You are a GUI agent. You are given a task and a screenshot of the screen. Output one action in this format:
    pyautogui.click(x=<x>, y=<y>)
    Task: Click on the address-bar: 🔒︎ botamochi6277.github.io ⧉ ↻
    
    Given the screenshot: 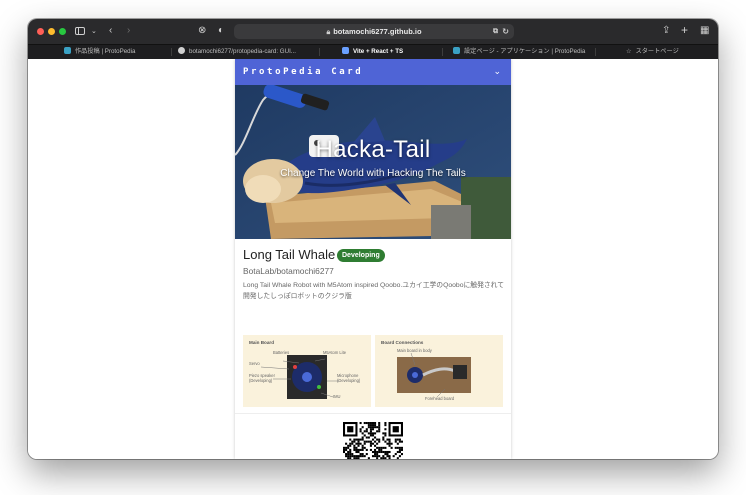 What is the action you would take?
    pyautogui.click(x=374, y=31)
    